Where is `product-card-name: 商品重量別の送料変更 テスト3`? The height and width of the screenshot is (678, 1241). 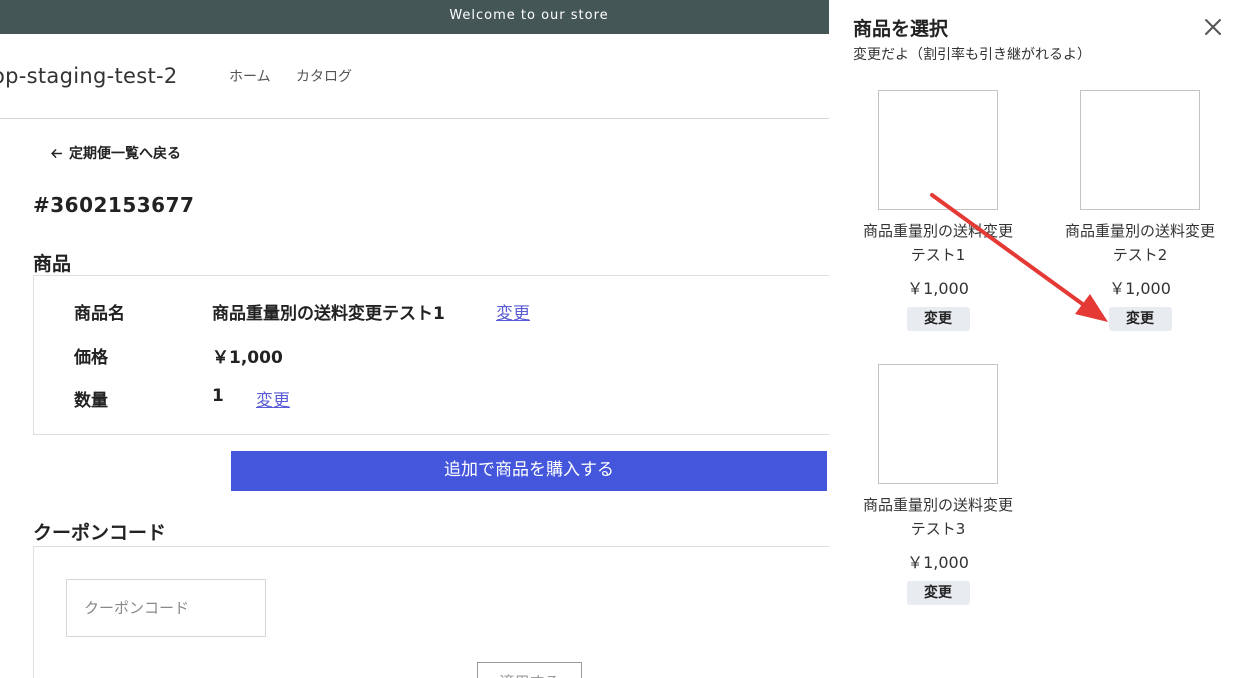
product-card-name: 商品重量別の送料変更 テスト3 is located at coordinates (938, 517).